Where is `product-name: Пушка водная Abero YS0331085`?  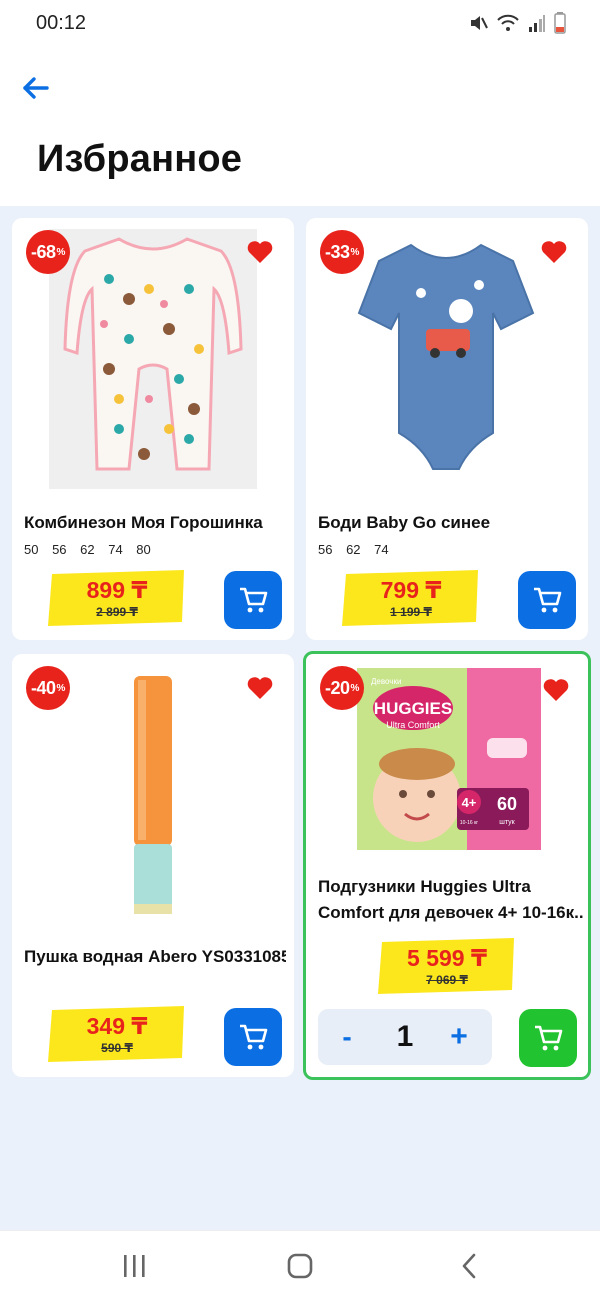
product-name: Пушка водная Abero YS0331085 is located at coordinates (155, 957).